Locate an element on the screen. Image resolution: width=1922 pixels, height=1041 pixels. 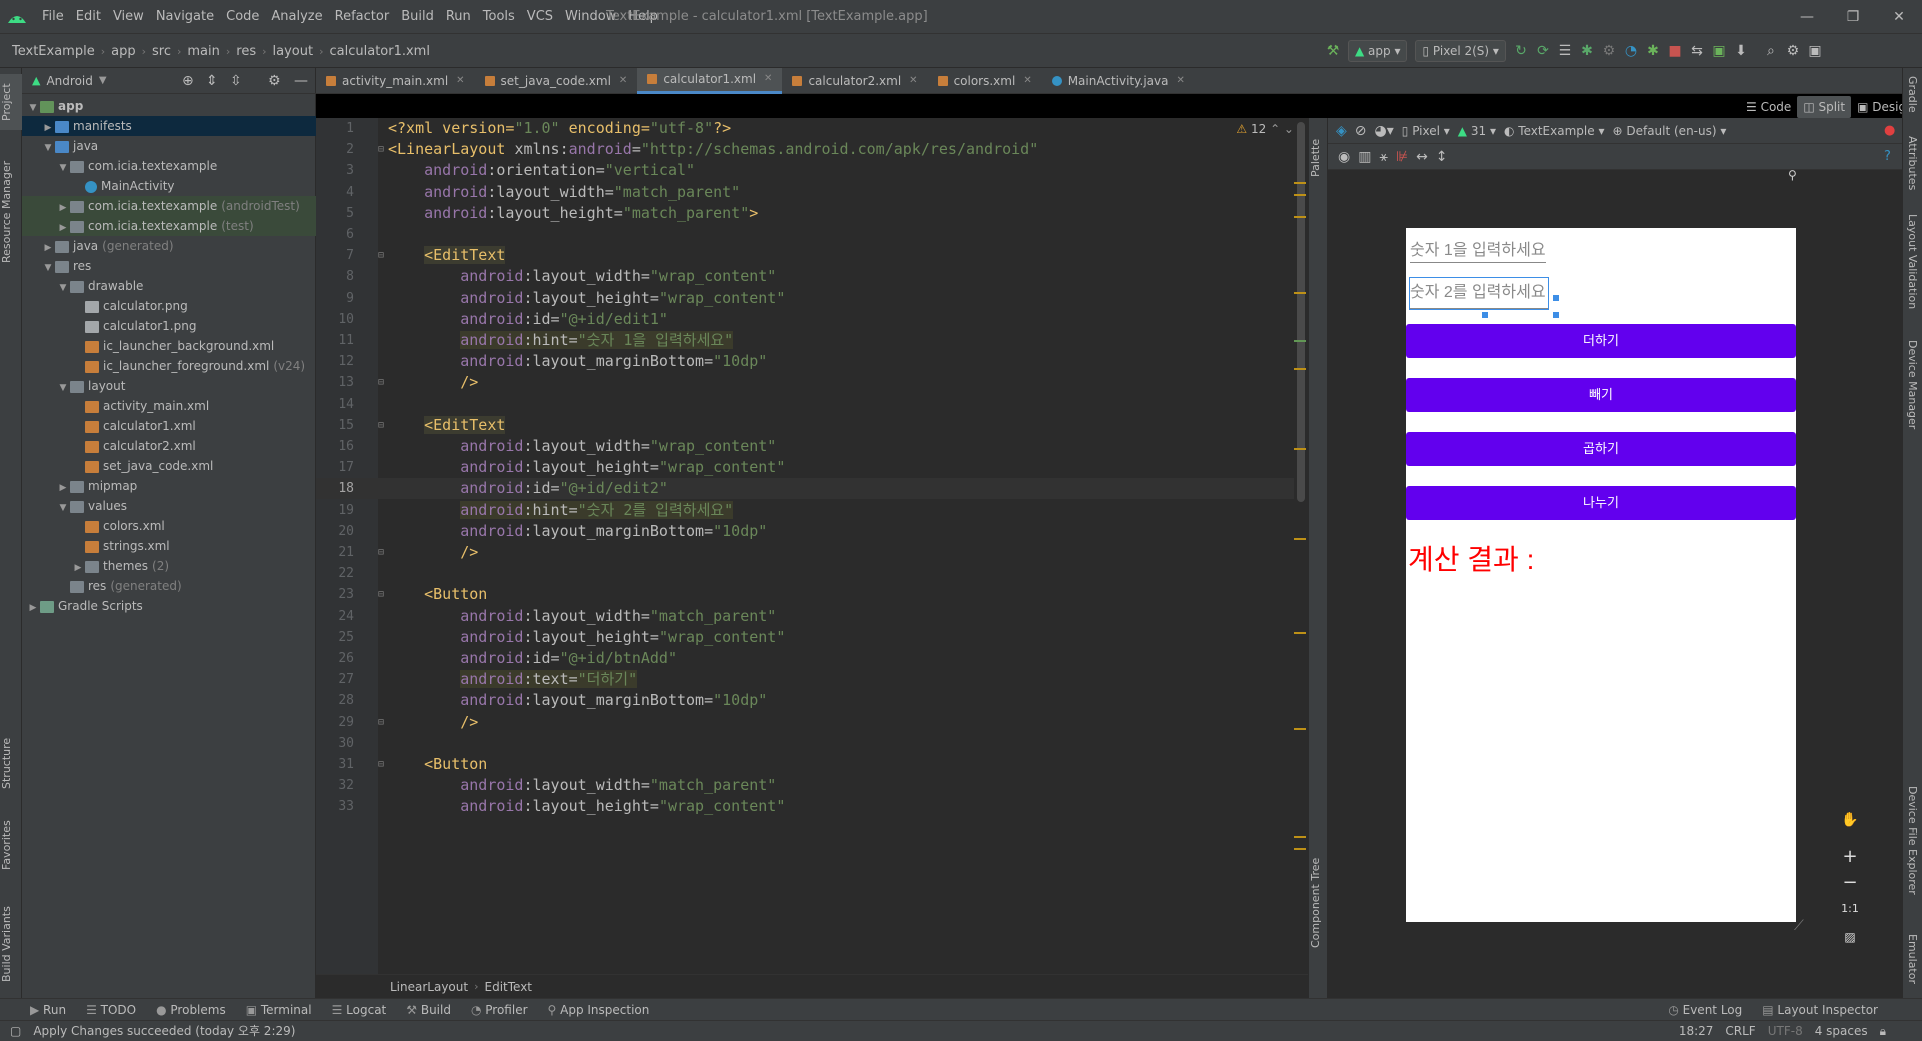
btn-sub-preview: 빼기 is located at coordinates (1601, 395).